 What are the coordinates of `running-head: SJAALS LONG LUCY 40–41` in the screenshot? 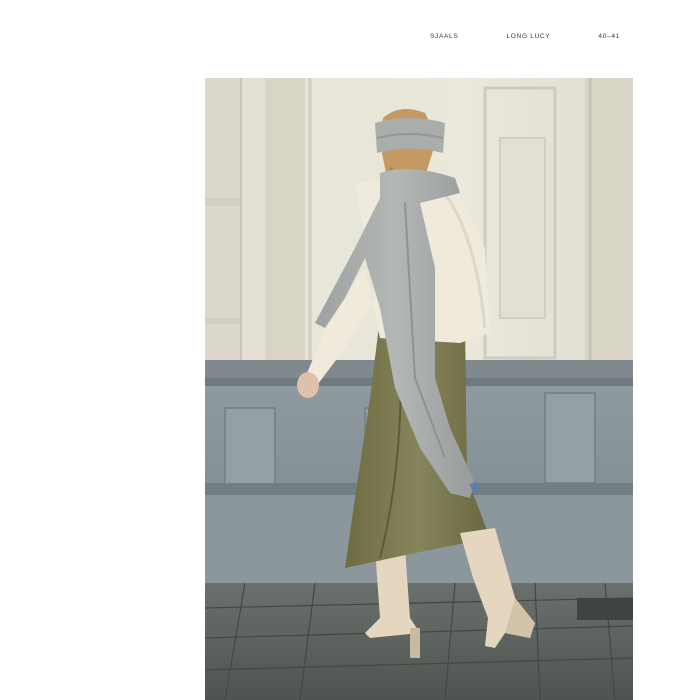 It's located at (525, 36).